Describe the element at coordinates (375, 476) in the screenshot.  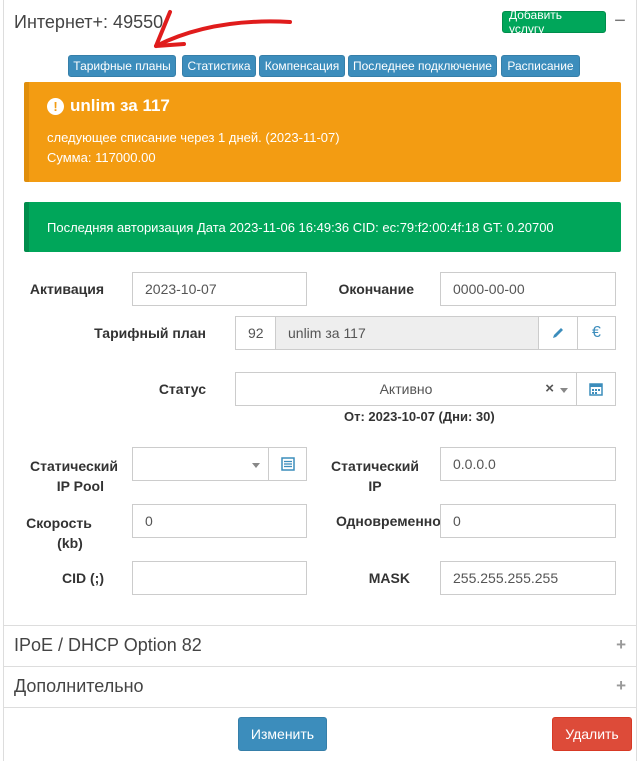
I see `static-ip-label: Статический IP` at that location.